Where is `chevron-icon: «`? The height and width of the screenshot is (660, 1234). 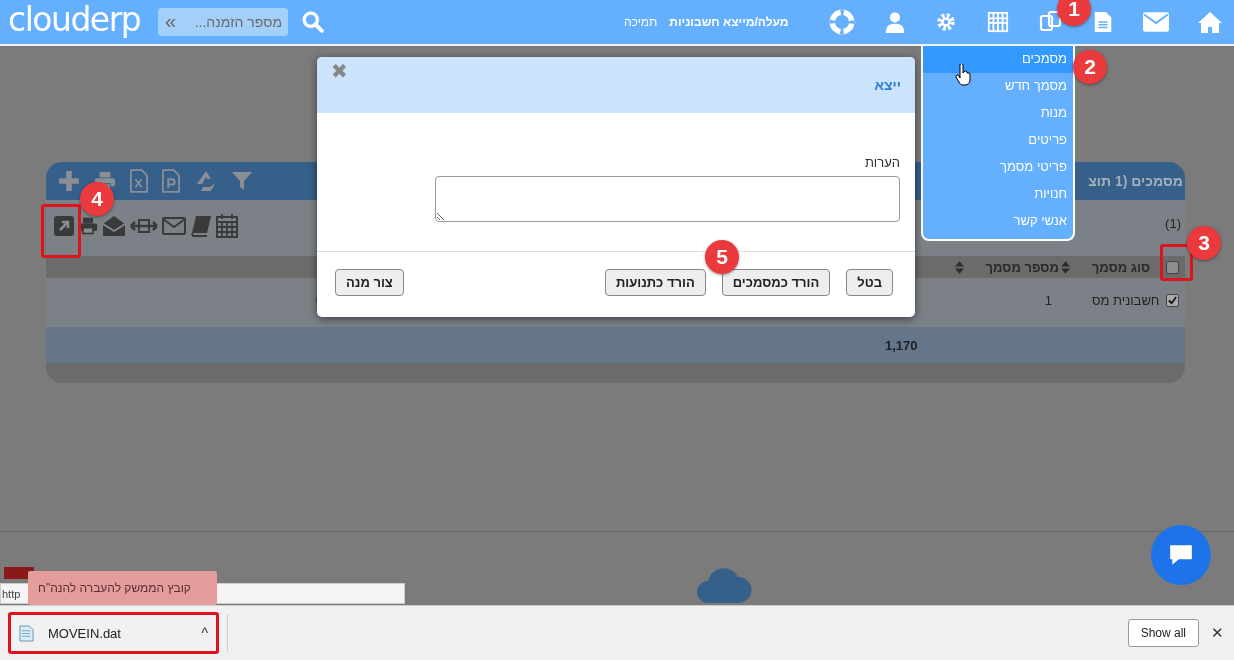 chevron-icon: « is located at coordinates (171, 21).